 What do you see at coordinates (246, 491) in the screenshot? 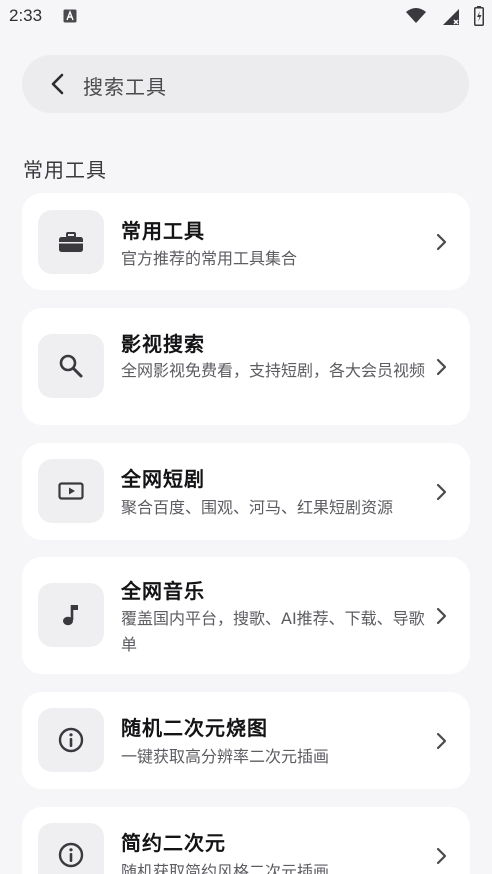
I see `tool-card-short-drama: 全网短剧 聚合百度、围观、河马、红果短剧资源` at bounding box center [246, 491].